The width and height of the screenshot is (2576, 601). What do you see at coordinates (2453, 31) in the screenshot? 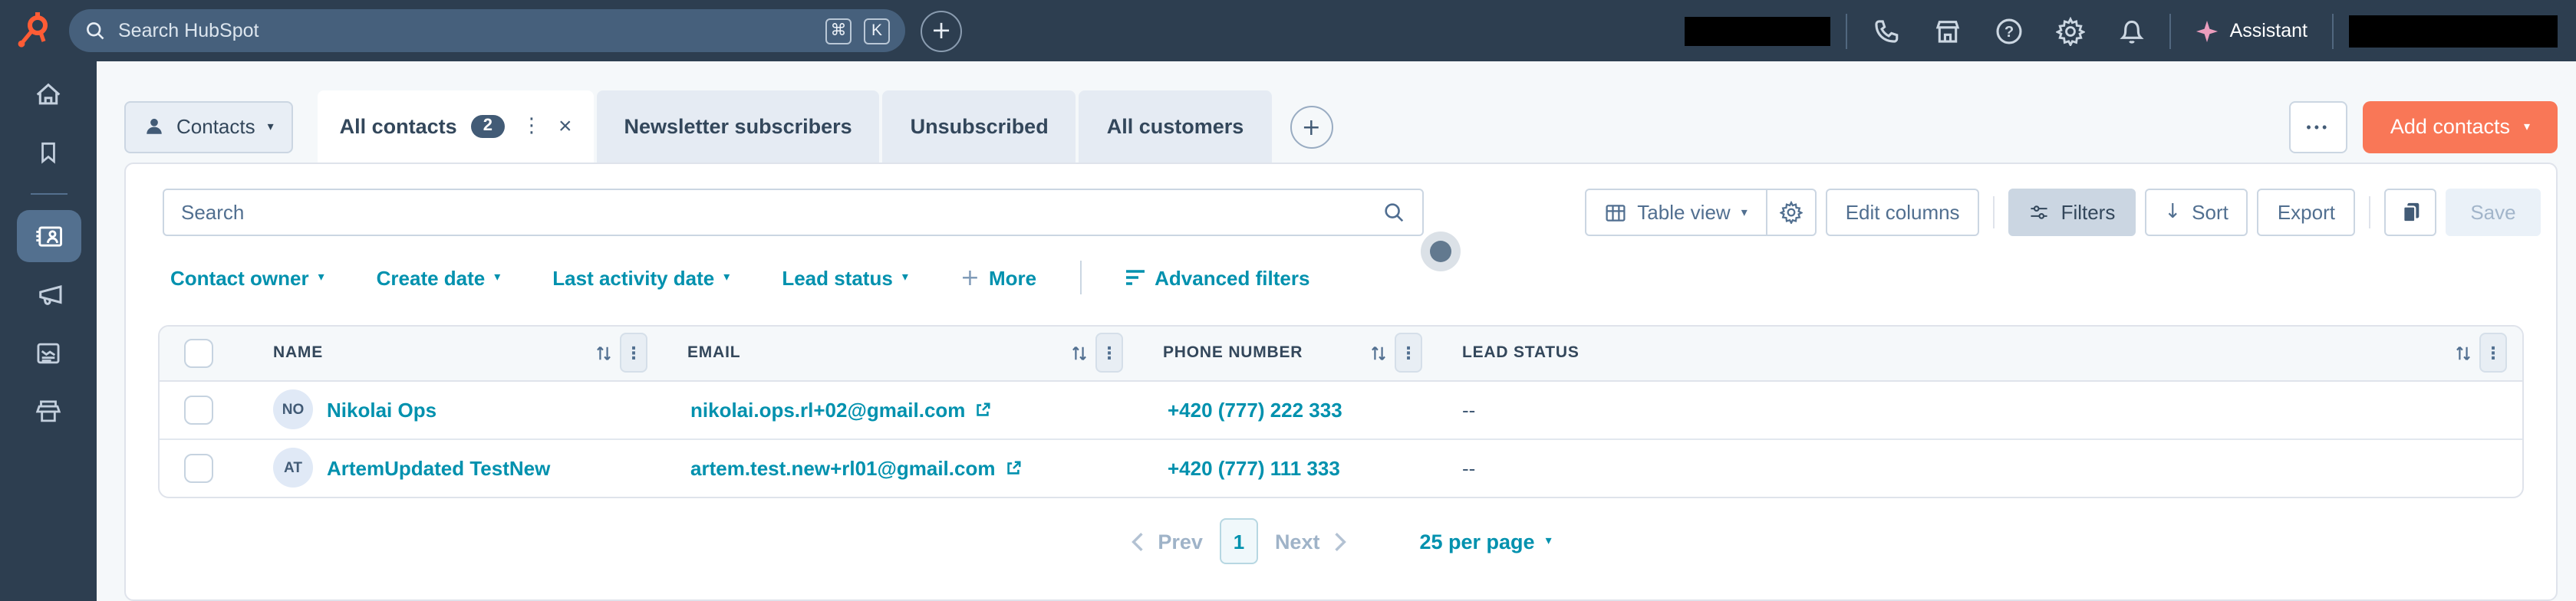
I see `redacted-user-info` at bounding box center [2453, 31].